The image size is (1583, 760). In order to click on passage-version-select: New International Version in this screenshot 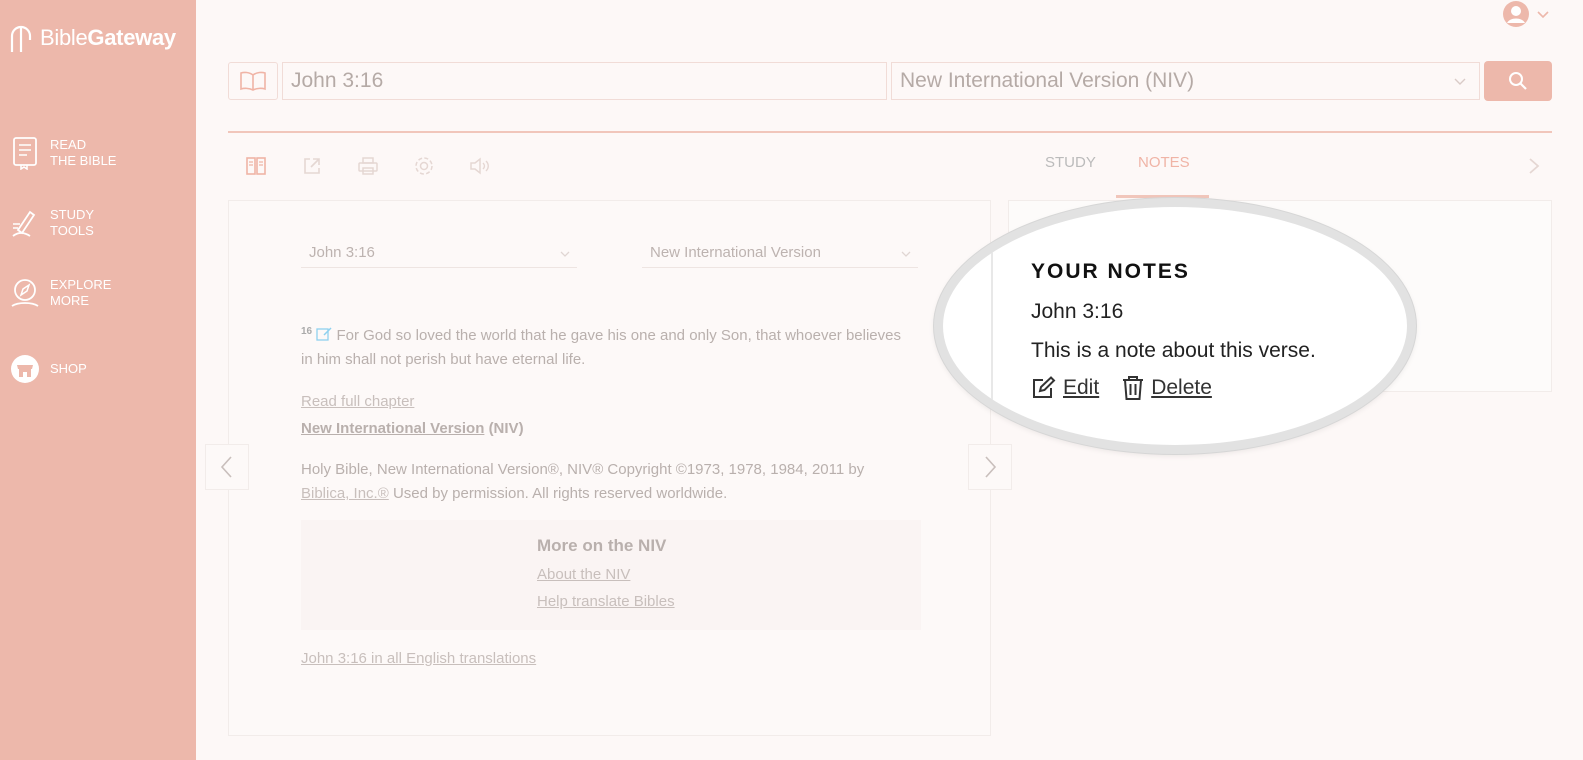, I will do `click(780, 256)`.